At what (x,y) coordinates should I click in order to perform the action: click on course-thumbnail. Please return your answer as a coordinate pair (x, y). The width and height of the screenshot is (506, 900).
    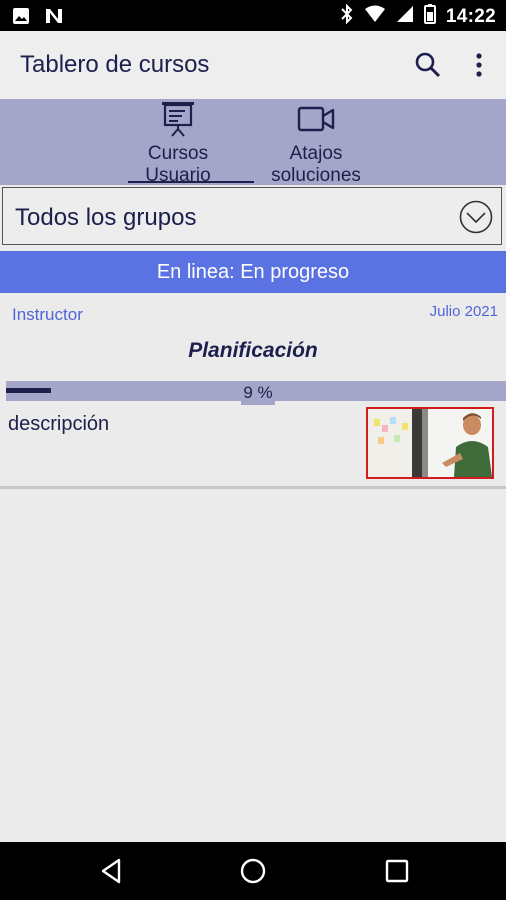
    Looking at the image, I should click on (430, 443).